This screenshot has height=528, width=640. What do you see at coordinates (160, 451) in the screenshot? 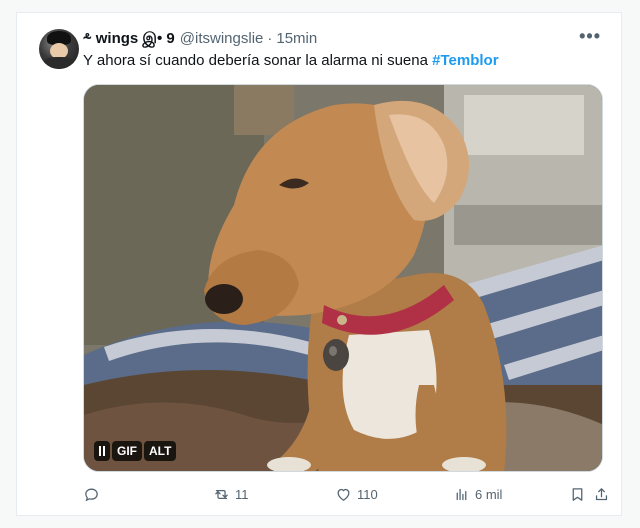
I see `alt-text-button: ALT` at bounding box center [160, 451].